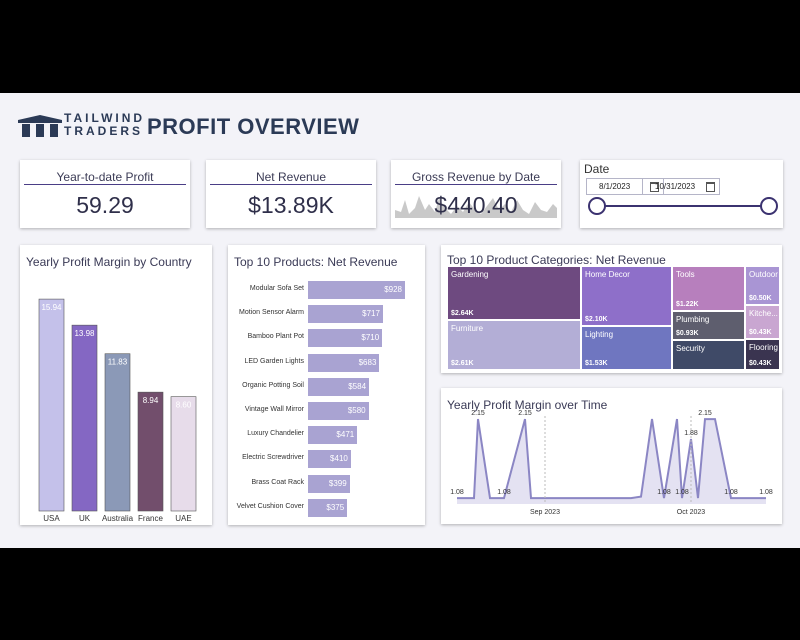  I want to click on card-title: Top 10 Product Categories: Net Revenue, so click(556, 260).